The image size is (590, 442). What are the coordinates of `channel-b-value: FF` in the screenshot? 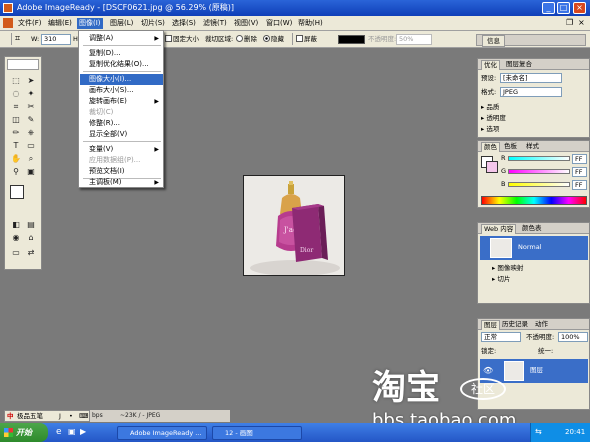 It's located at (579, 185).